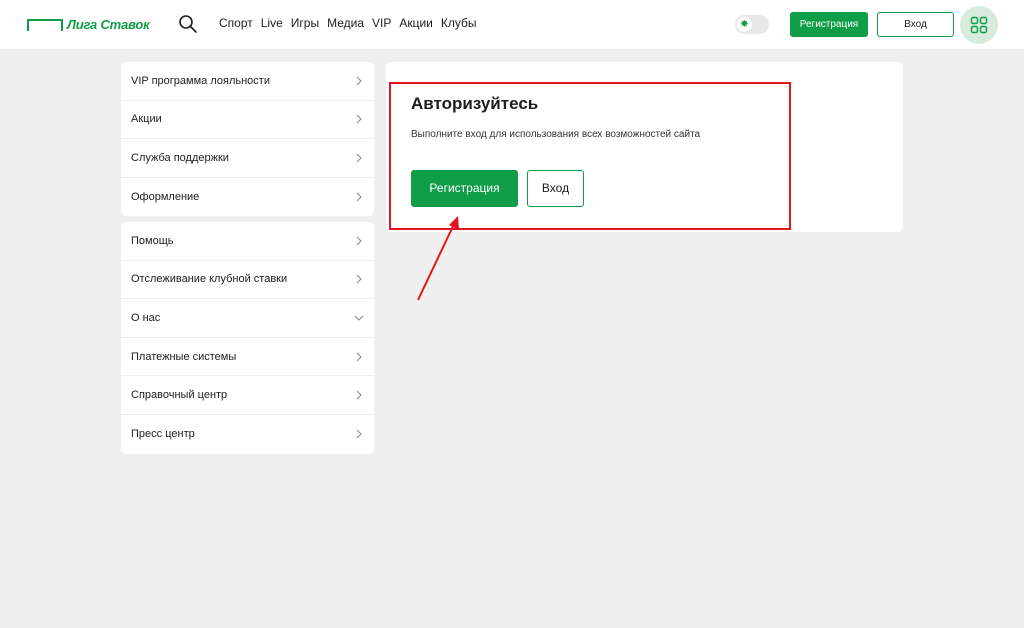 This screenshot has width=1024, height=628. What do you see at coordinates (305, 23) in the screenshot?
I see `nav-item-games: Игры` at bounding box center [305, 23].